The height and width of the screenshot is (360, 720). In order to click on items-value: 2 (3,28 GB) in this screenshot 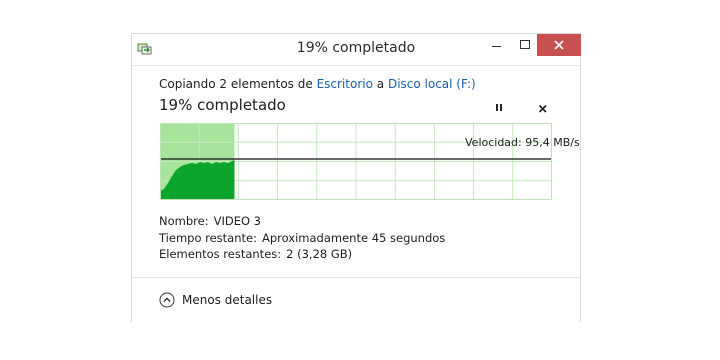, I will do `click(319, 254)`.